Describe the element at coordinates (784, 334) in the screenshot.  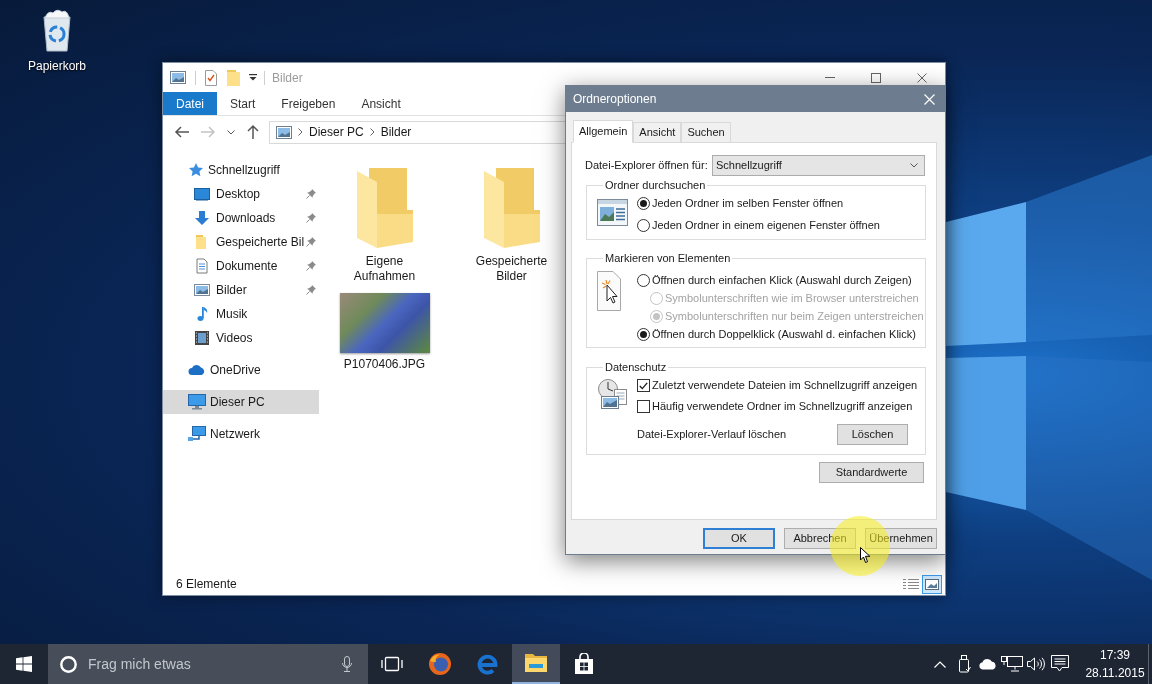
I see `option-label: Öffnen durch Doppelklick (Auswahl d. einfachen Klick)` at that location.